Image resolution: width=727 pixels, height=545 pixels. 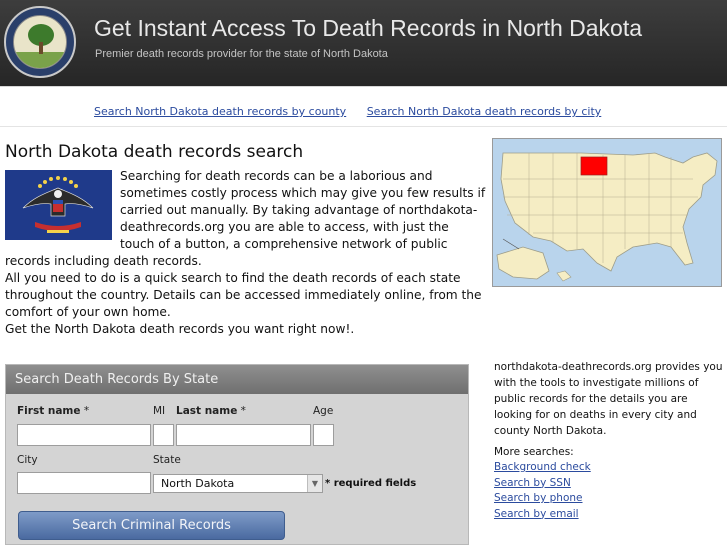 I want to click on required-fields-note: * required fields, so click(x=371, y=483).